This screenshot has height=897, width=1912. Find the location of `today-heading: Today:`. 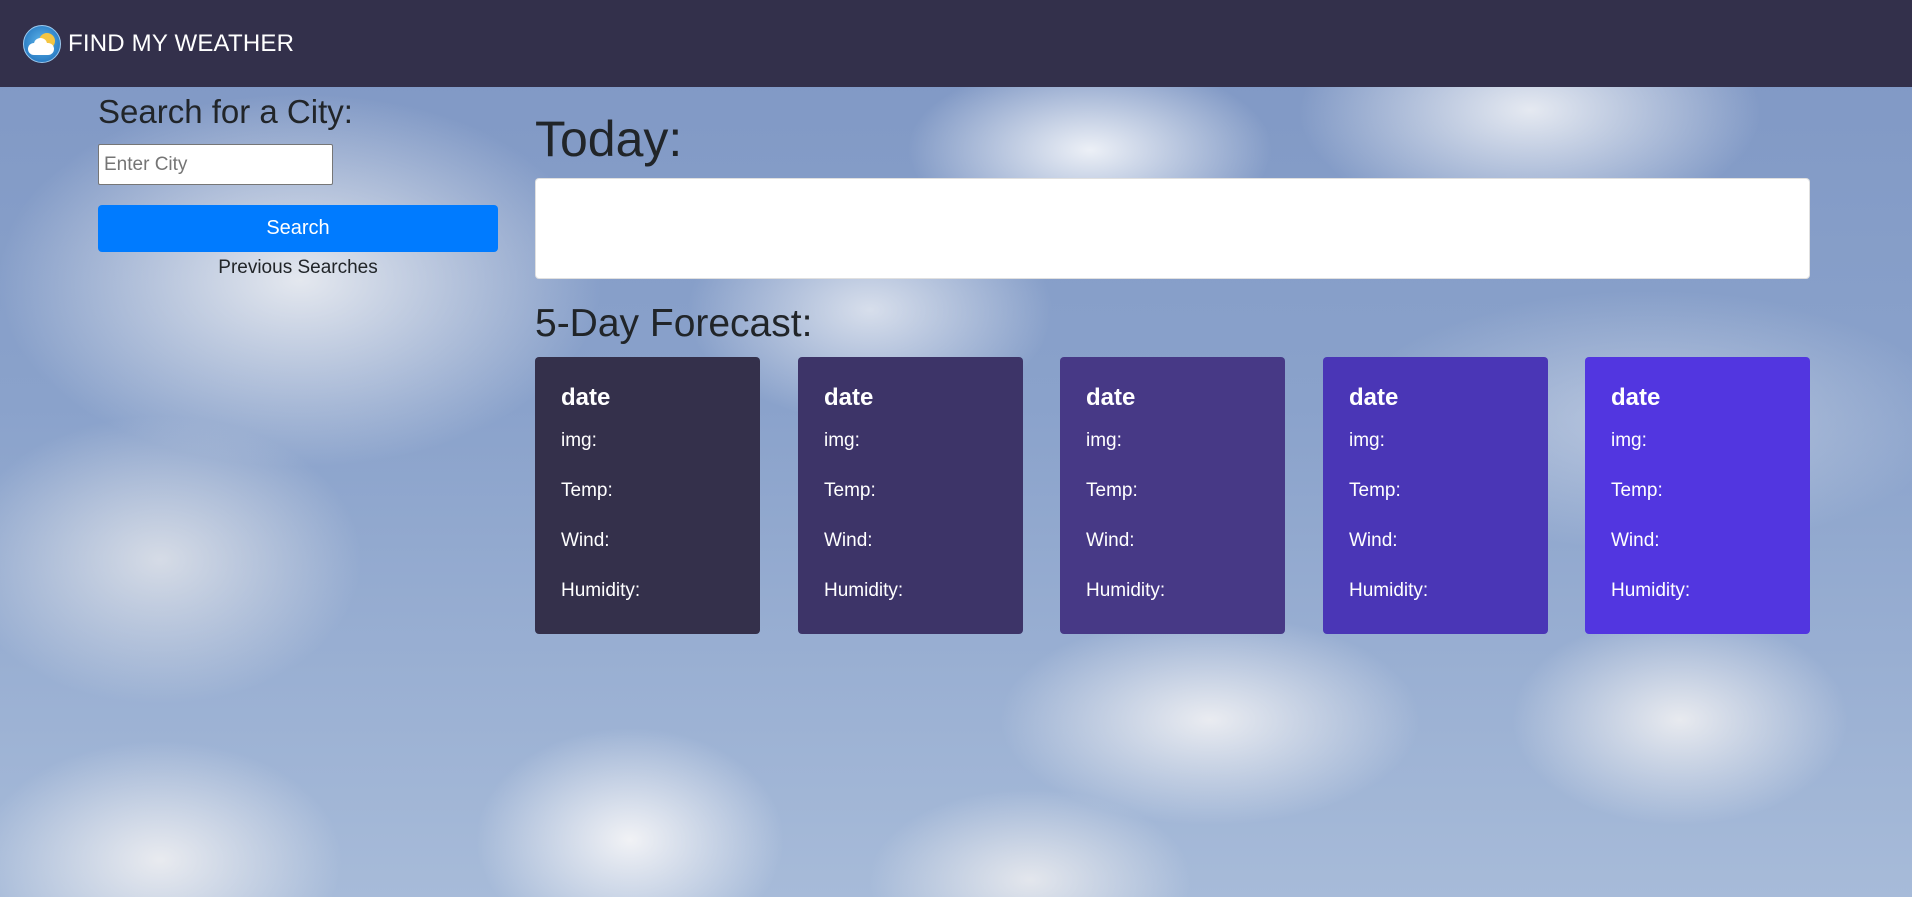

today-heading: Today: is located at coordinates (609, 139).